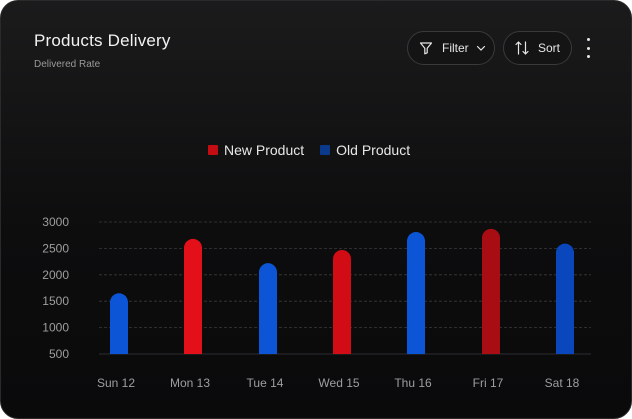  What do you see at coordinates (562, 383) in the screenshot?
I see `x-tick-label: Sat 18` at bounding box center [562, 383].